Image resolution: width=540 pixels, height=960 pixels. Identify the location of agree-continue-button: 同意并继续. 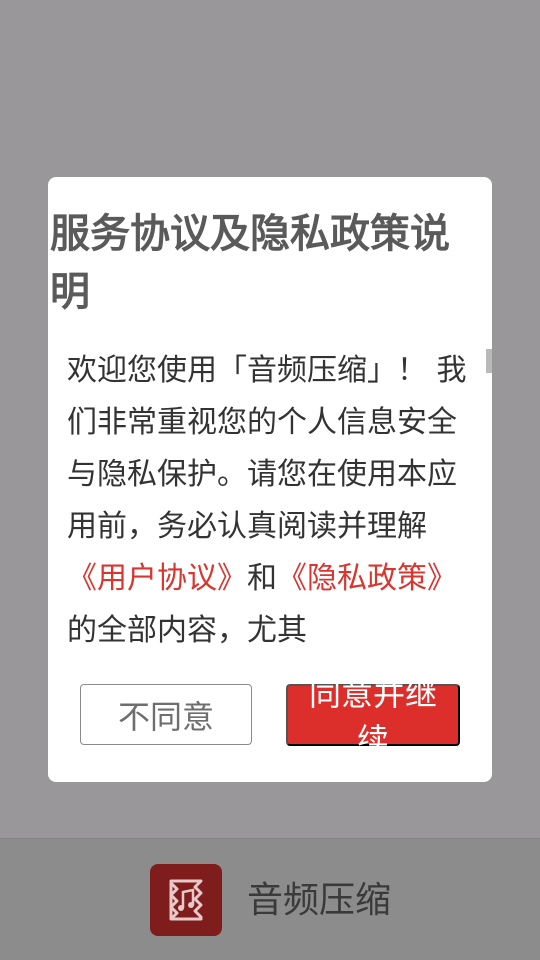
(373, 717).